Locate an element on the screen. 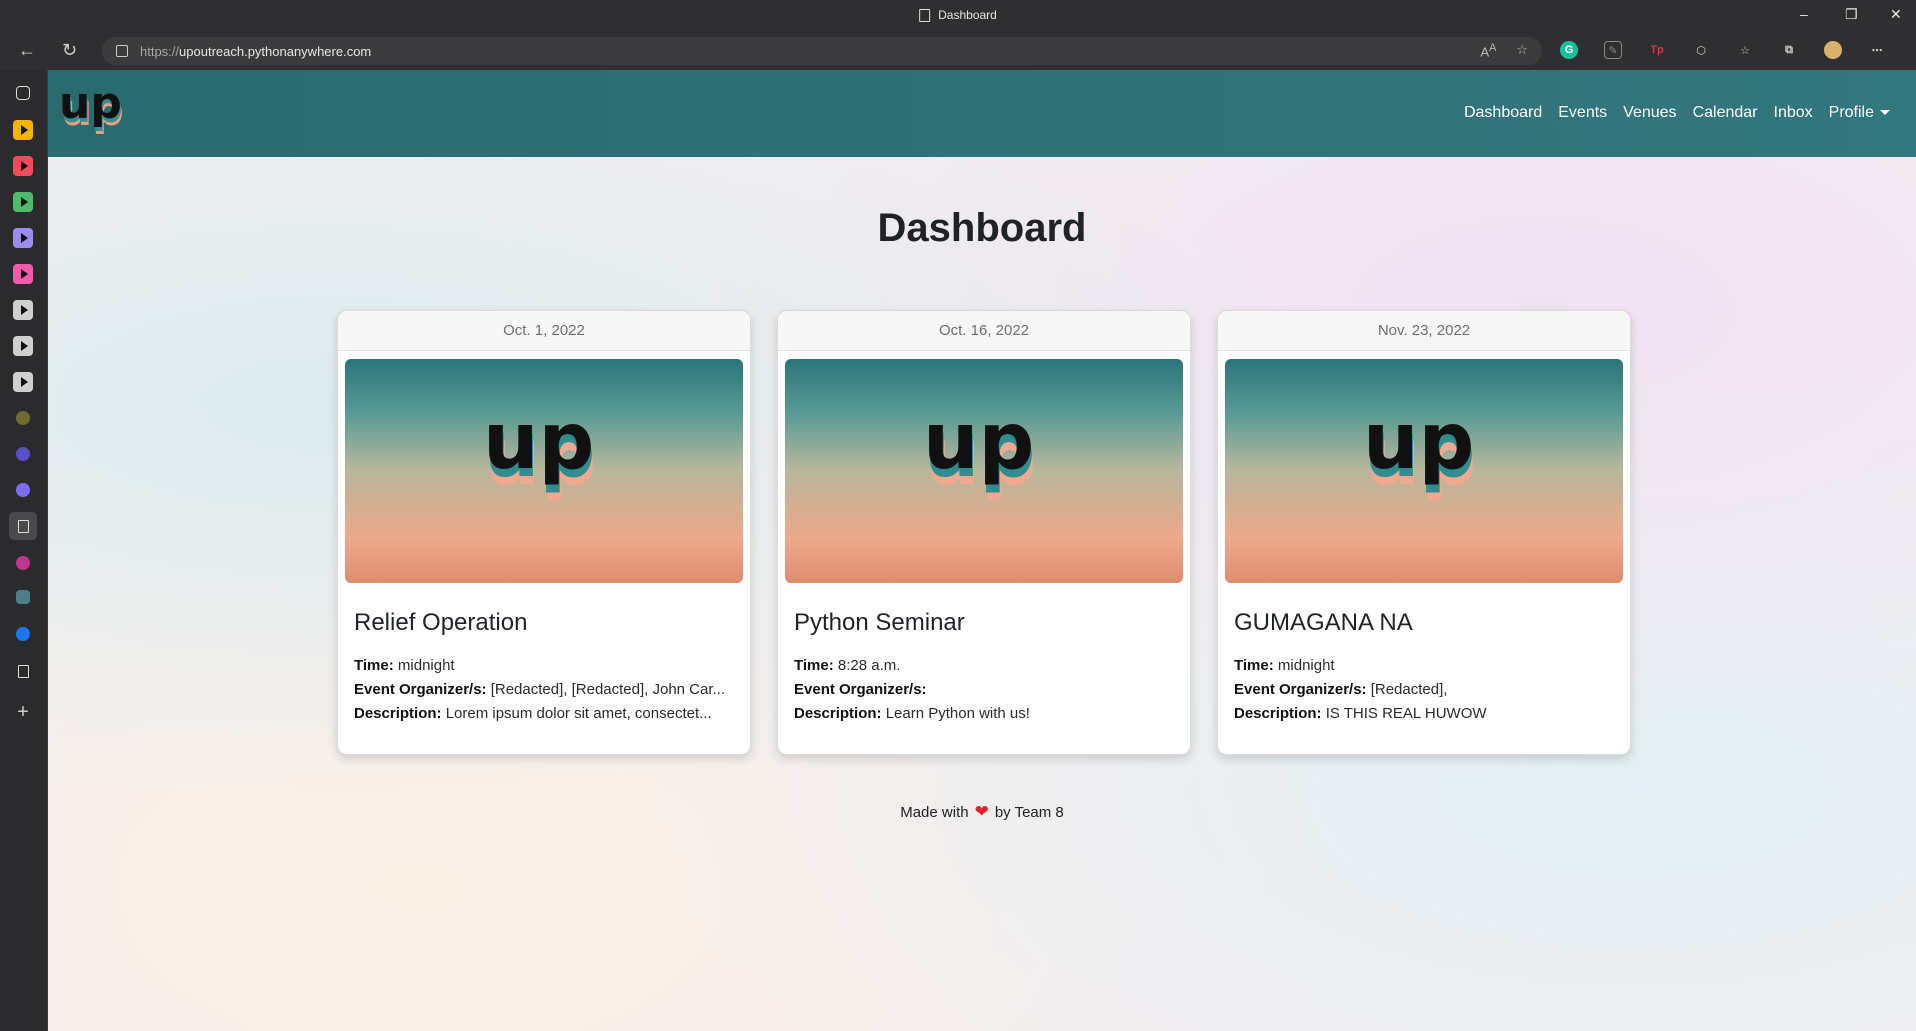 The width and height of the screenshot is (1916, 1031). url-host: upoutreach.pythonanywhere.com is located at coordinates (275, 51).